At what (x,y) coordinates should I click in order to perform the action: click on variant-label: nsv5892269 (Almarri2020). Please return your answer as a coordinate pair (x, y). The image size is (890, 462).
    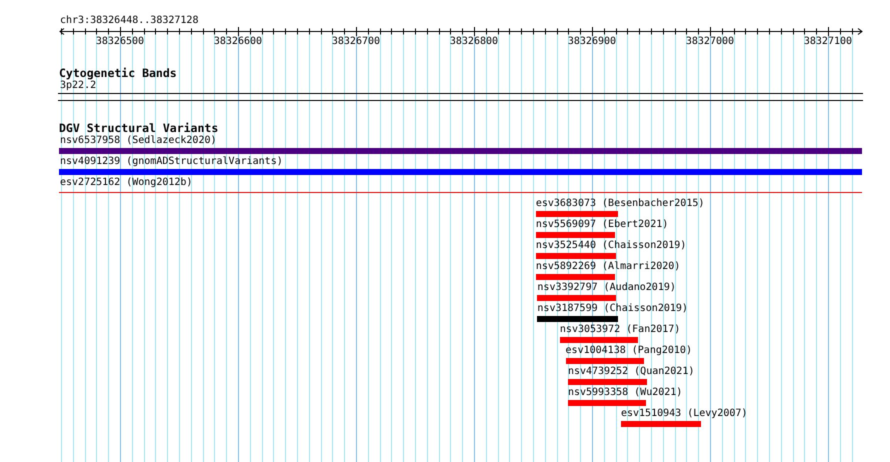
    Looking at the image, I should click on (608, 267).